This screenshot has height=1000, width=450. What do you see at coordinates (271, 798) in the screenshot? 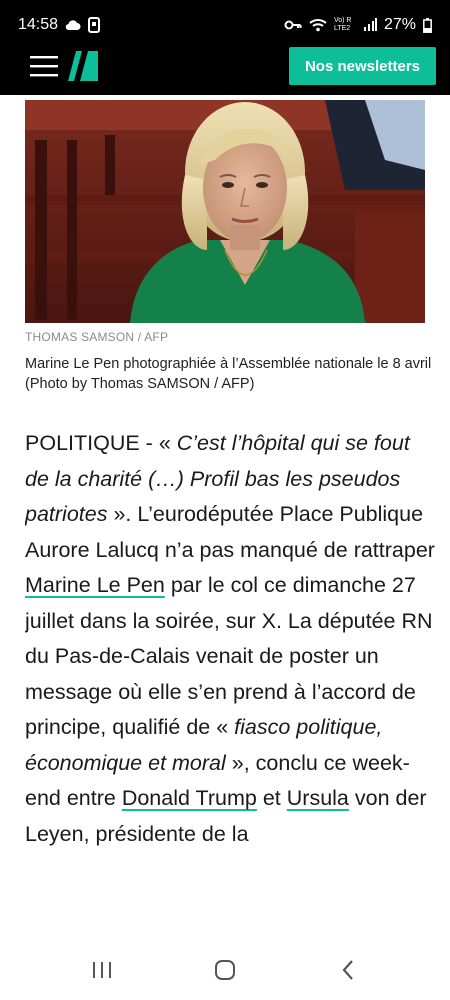
I see `article-text: et` at bounding box center [271, 798].